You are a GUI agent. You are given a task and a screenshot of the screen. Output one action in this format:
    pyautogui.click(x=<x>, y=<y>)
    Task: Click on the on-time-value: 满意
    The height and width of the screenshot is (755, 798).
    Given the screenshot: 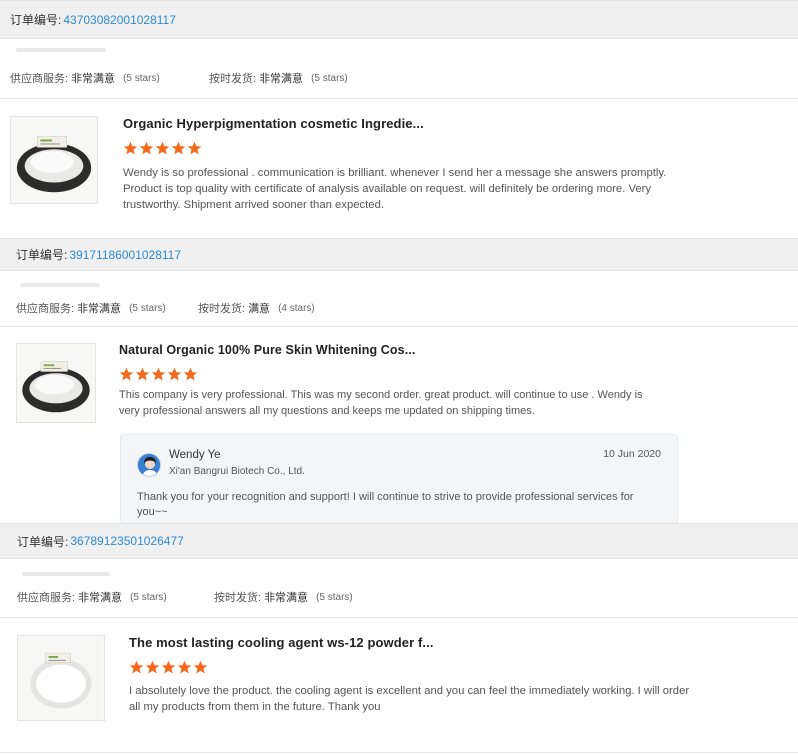 What is the action you would take?
    pyautogui.click(x=259, y=309)
    